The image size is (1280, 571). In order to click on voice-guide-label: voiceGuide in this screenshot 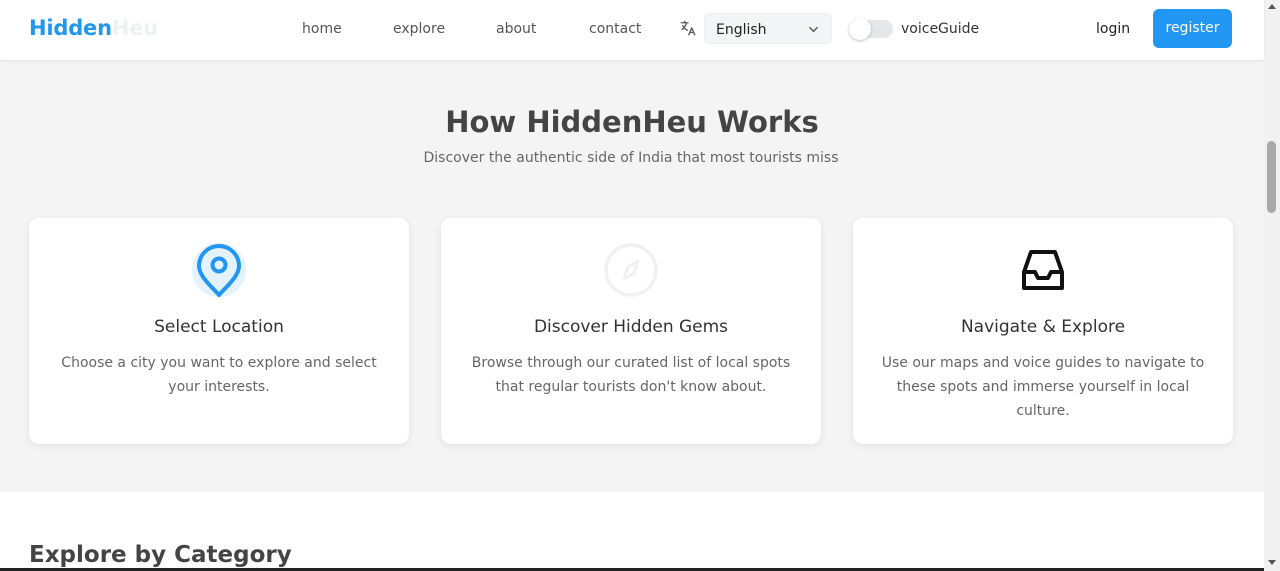, I will do `click(940, 29)`.